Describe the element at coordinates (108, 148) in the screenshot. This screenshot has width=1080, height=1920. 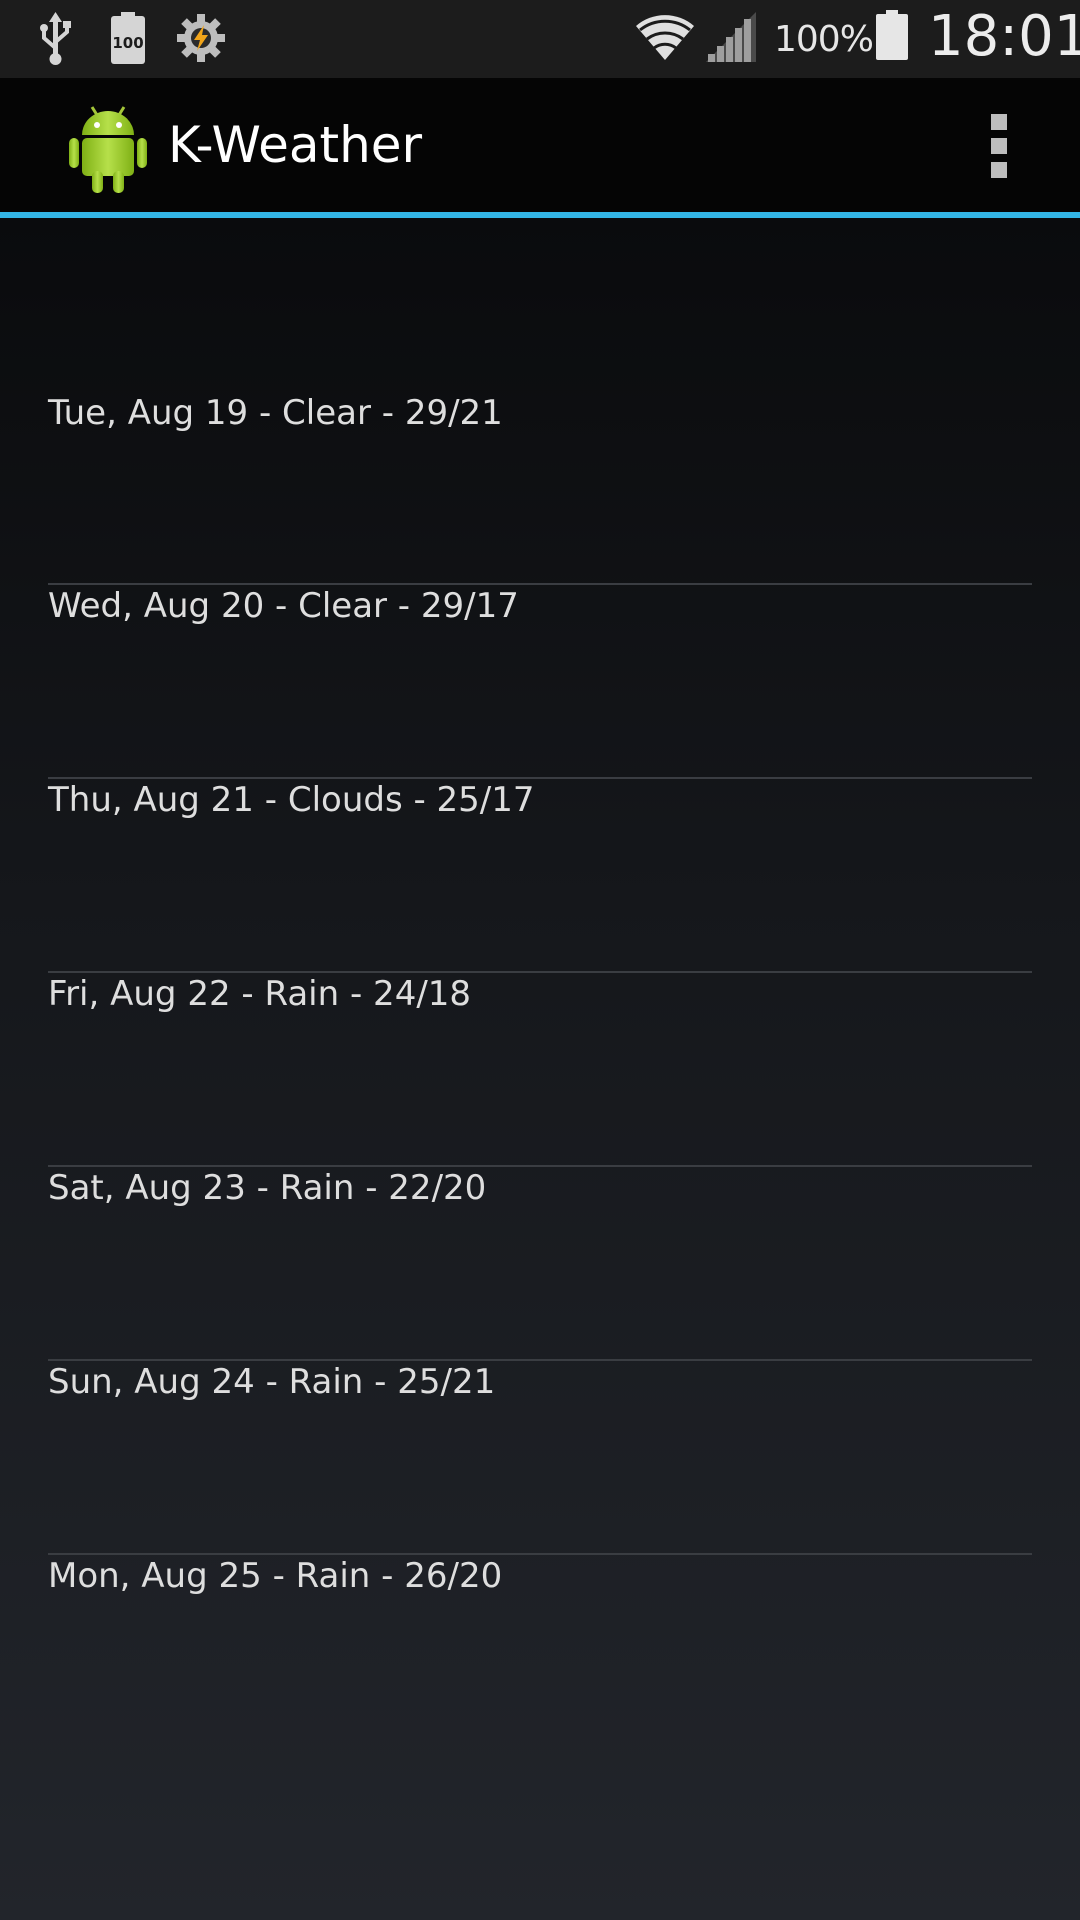
I see `android-robot-icon` at that location.